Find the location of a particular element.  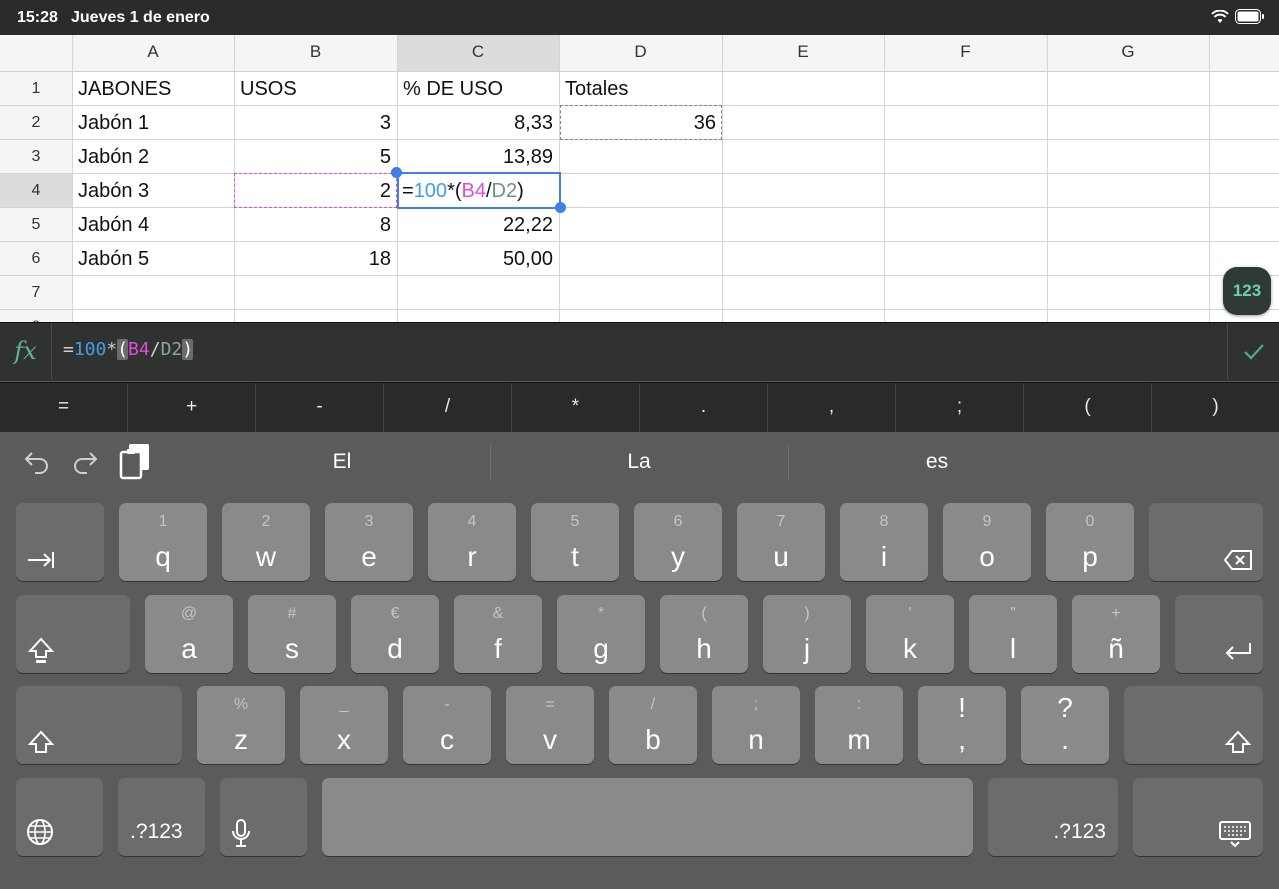

key-d: € d is located at coordinates (395, 634).